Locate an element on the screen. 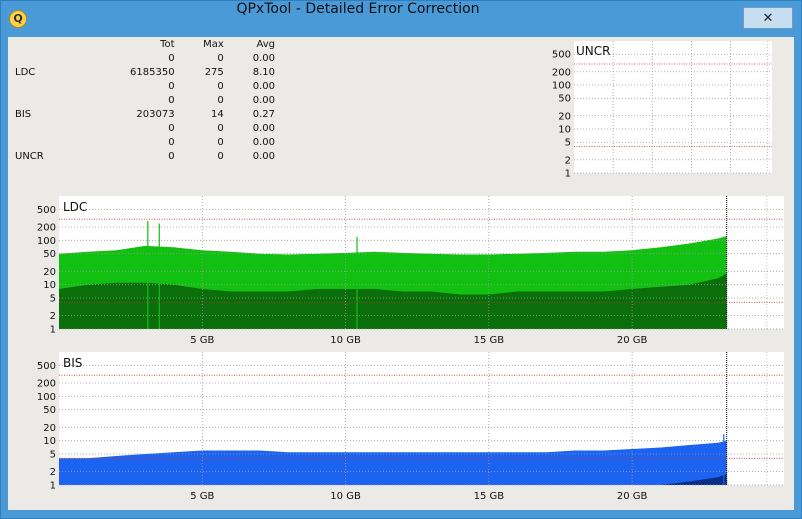 This screenshot has height=519, width=802. ldc-y-tick-label: 5 is located at coordinates (53, 299).